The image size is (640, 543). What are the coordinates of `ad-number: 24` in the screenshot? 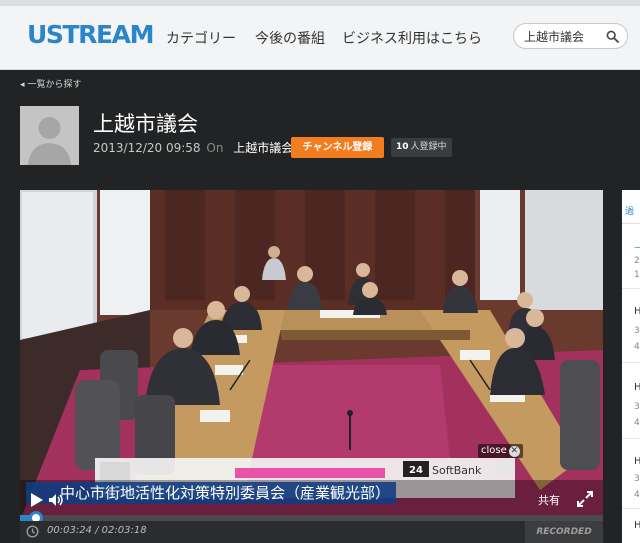 It's located at (416, 470).